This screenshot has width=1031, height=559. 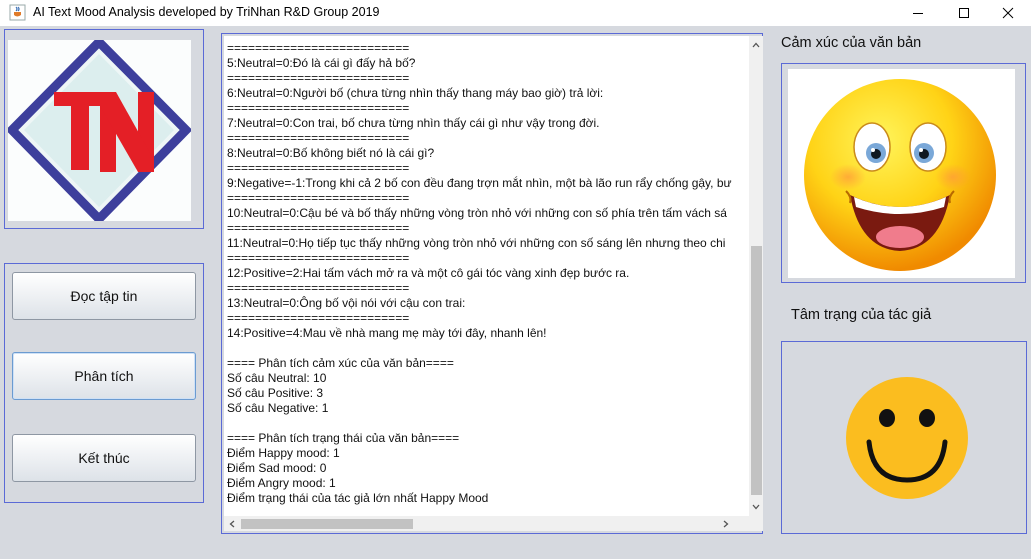 I want to click on close-button, so click(x=1008, y=13).